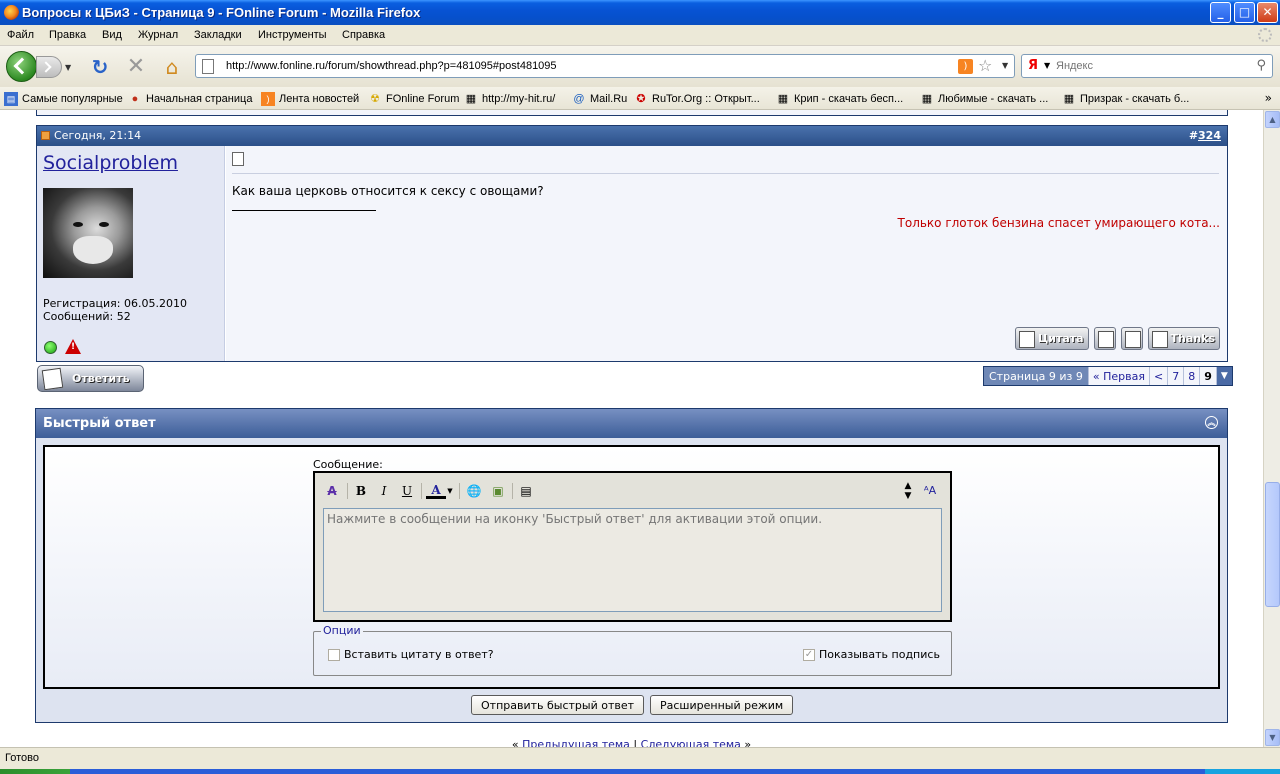 The image size is (1280, 774). Describe the element at coordinates (22, 758) in the screenshot. I see `status-text: Готово` at that location.